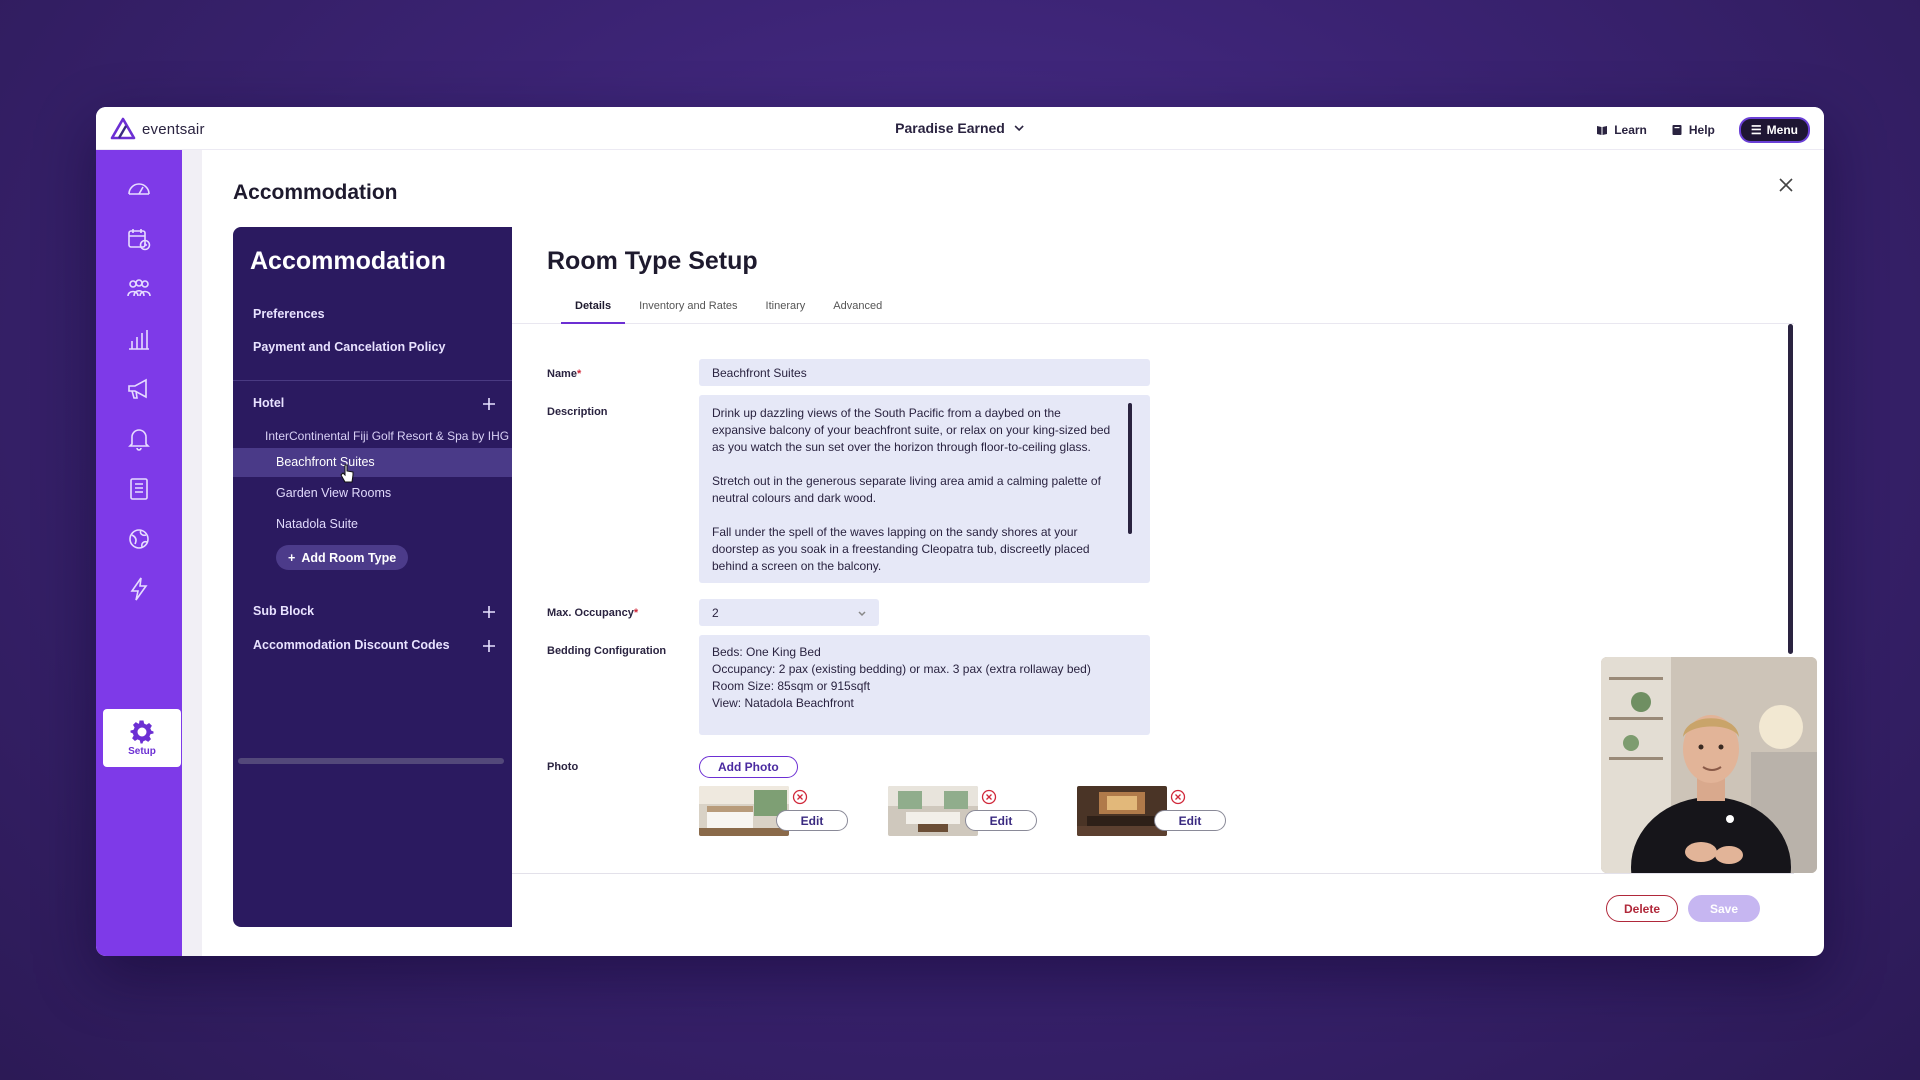 This screenshot has height=1080, width=1920. What do you see at coordinates (139, 339) in the screenshot?
I see `rail-item-reports` at bounding box center [139, 339].